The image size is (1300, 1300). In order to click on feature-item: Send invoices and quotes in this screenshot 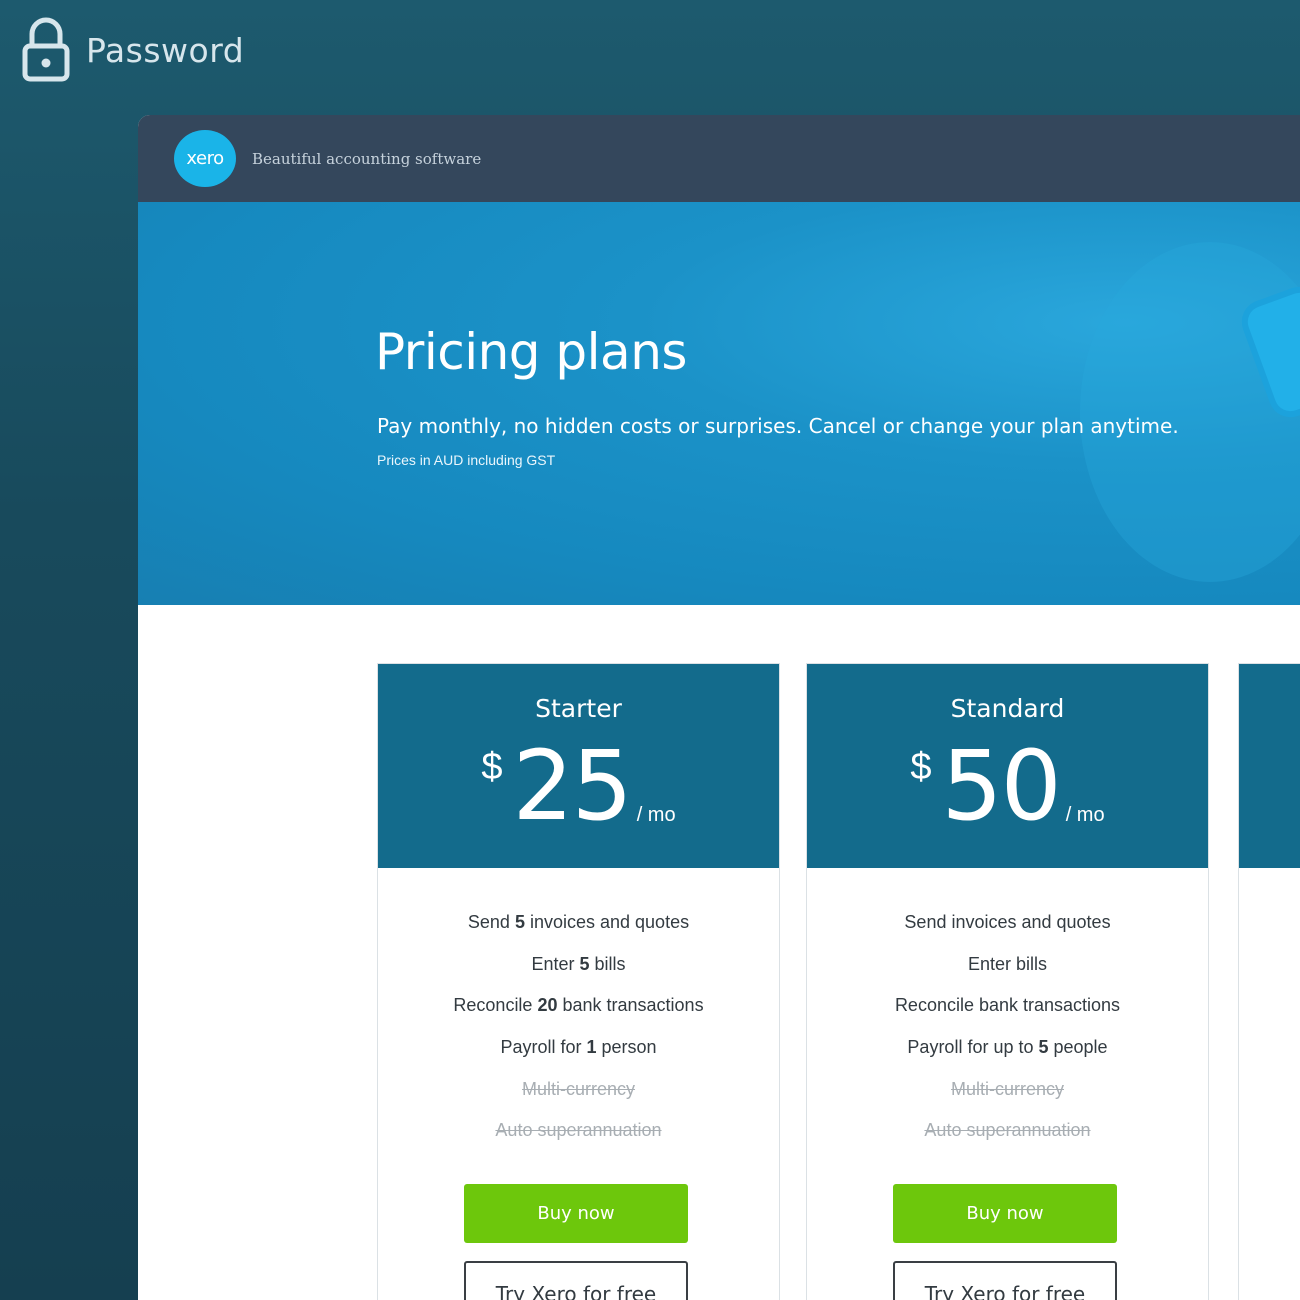, I will do `click(1007, 922)`.